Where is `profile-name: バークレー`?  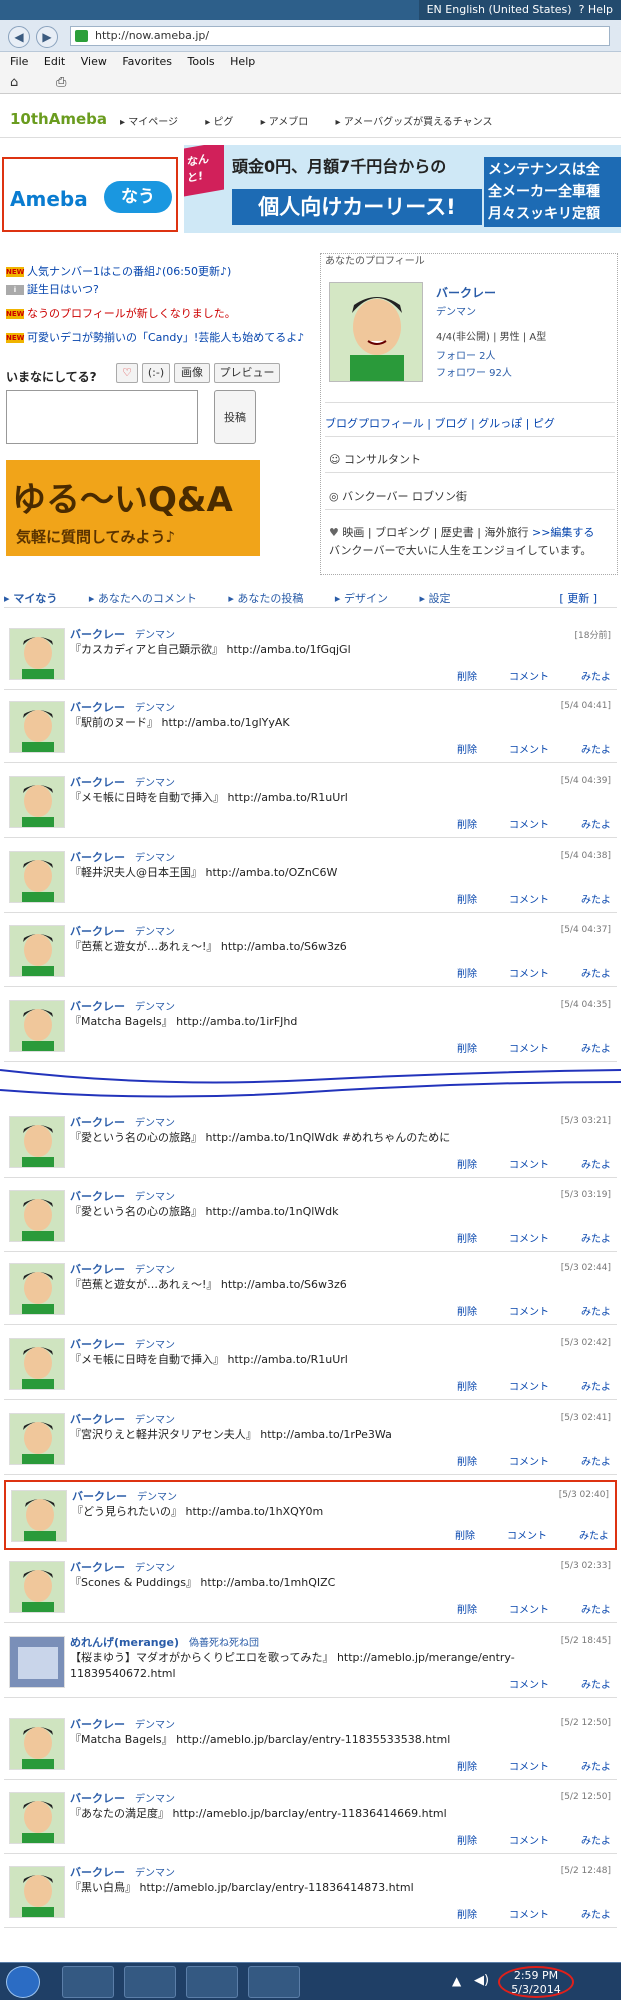
profile-name: バークレー is located at coordinates (466, 292).